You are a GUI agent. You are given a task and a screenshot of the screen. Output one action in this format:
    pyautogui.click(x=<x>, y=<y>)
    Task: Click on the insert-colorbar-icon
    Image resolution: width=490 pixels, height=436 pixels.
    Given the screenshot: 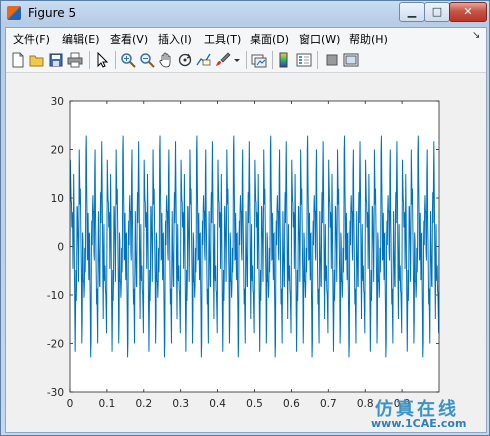 What is the action you would take?
    pyautogui.click(x=285, y=60)
    